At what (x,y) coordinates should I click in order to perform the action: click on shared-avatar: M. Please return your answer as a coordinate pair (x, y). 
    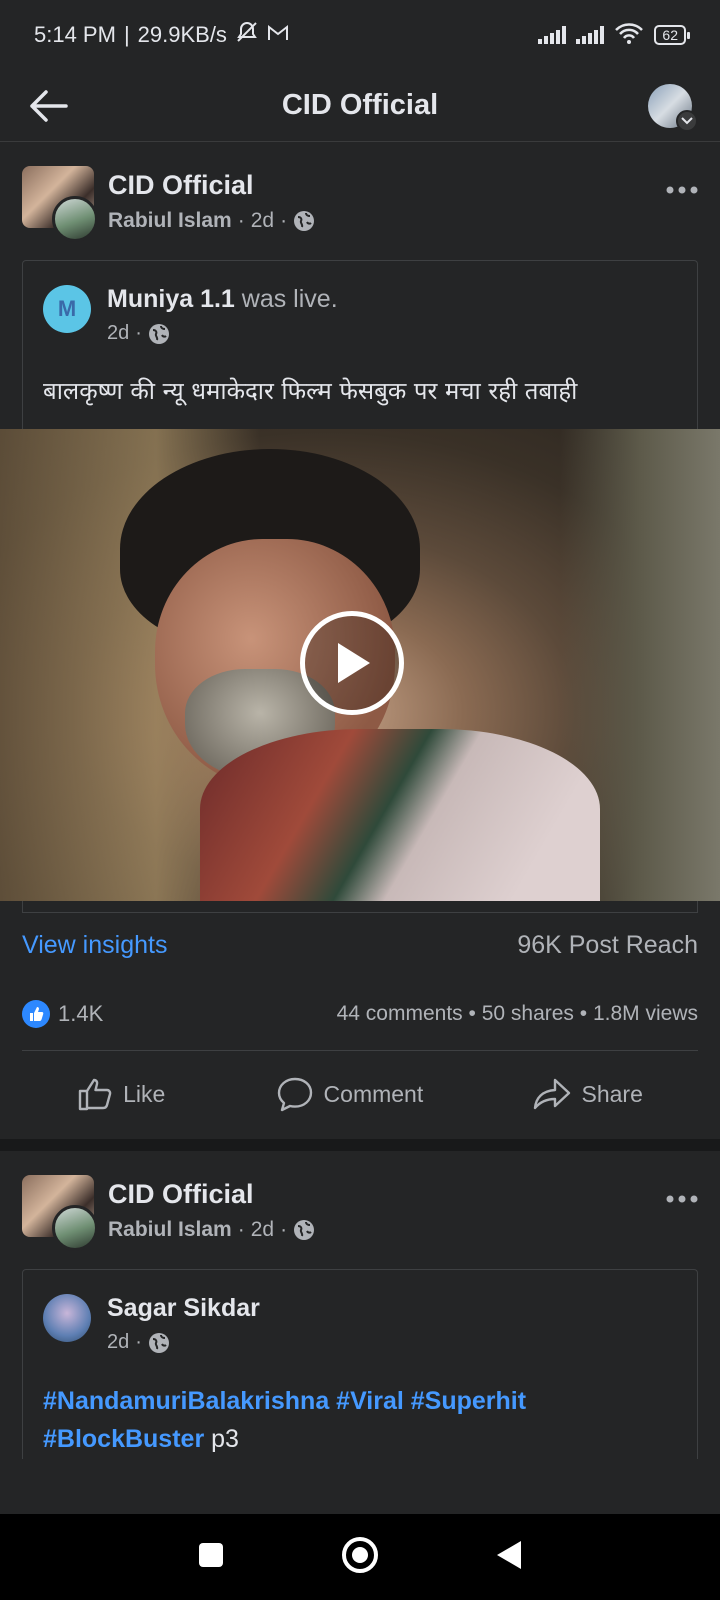
    Looking at the image, I should click on (67, 309).